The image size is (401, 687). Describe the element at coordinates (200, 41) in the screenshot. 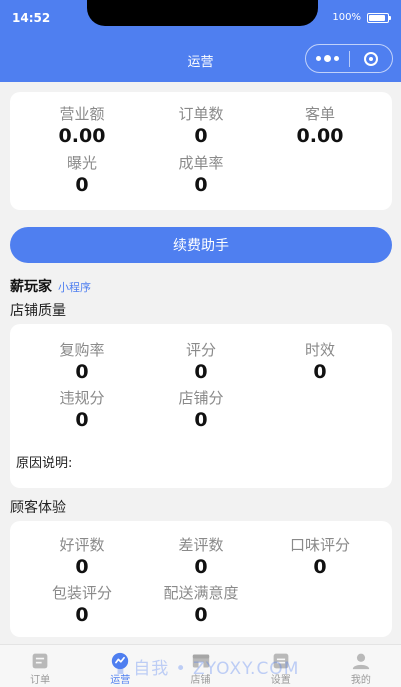

I see `app-header: 14:52 100% 运营` at that location.